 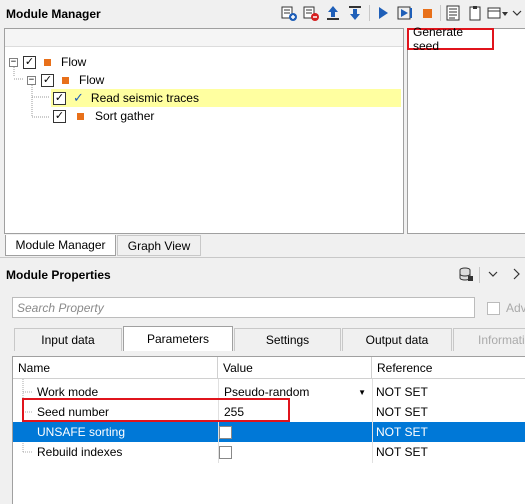 I want to click on tree-item-label: Read seismic traces, so click(x=144, y=98).